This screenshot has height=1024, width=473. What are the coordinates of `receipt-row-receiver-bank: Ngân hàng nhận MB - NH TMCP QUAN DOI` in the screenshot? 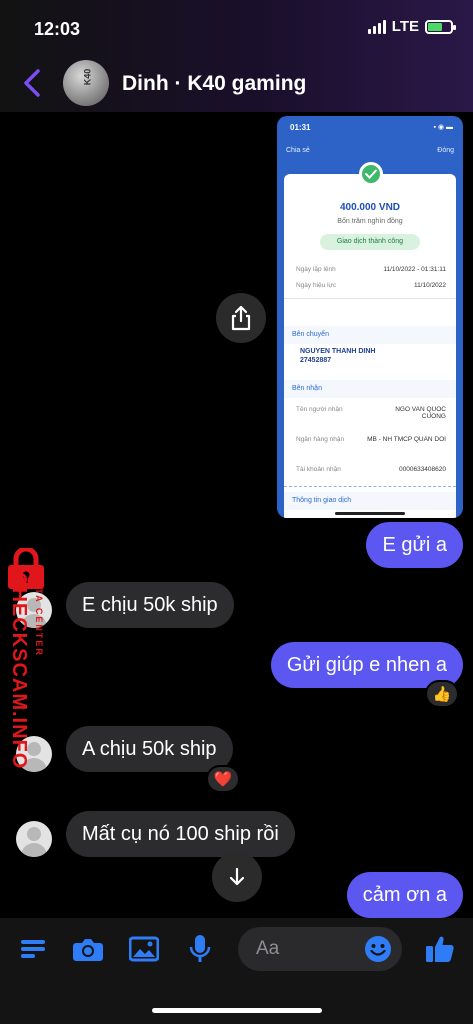 It's located at (371, 439).